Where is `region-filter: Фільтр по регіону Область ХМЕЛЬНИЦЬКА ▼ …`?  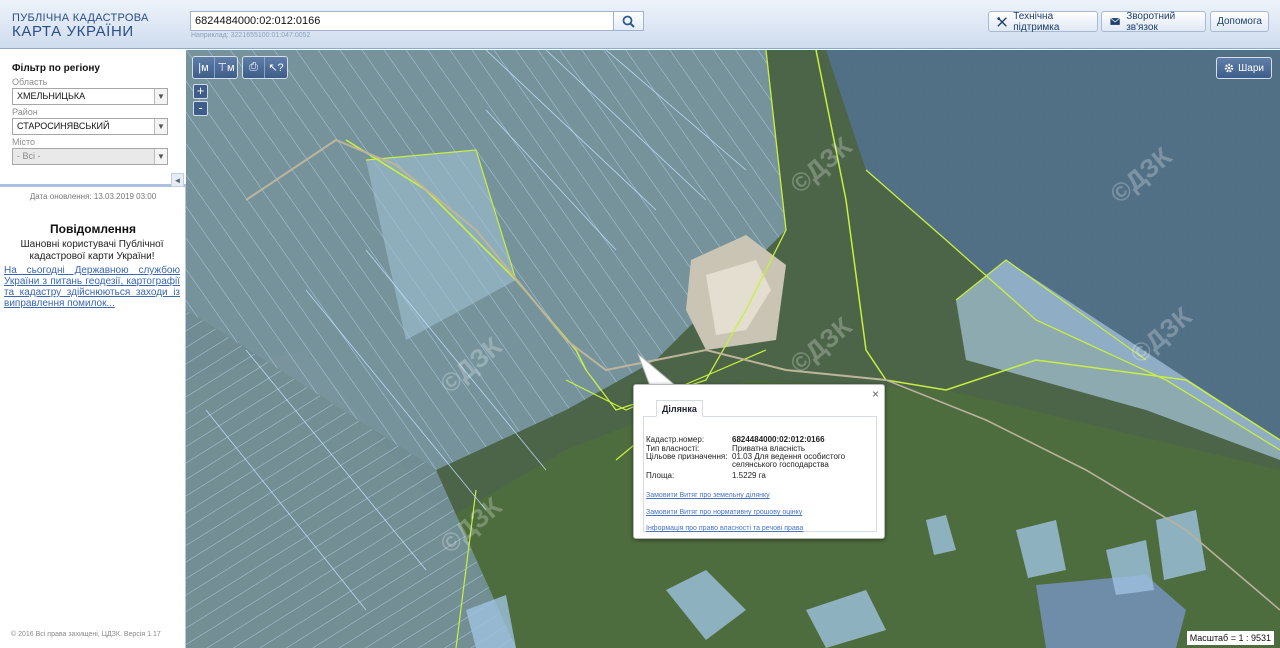 region-filter: Фільтр по регіону Область ХМЕЛЬНИЦЬКА ▼ … is located at coordinates (93, 118).